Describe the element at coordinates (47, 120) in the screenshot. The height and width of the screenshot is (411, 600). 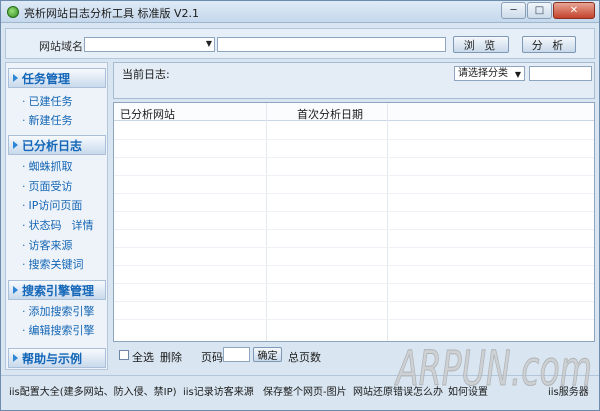
I see `sidebar-item-new-task: · 新建任务` at that location.